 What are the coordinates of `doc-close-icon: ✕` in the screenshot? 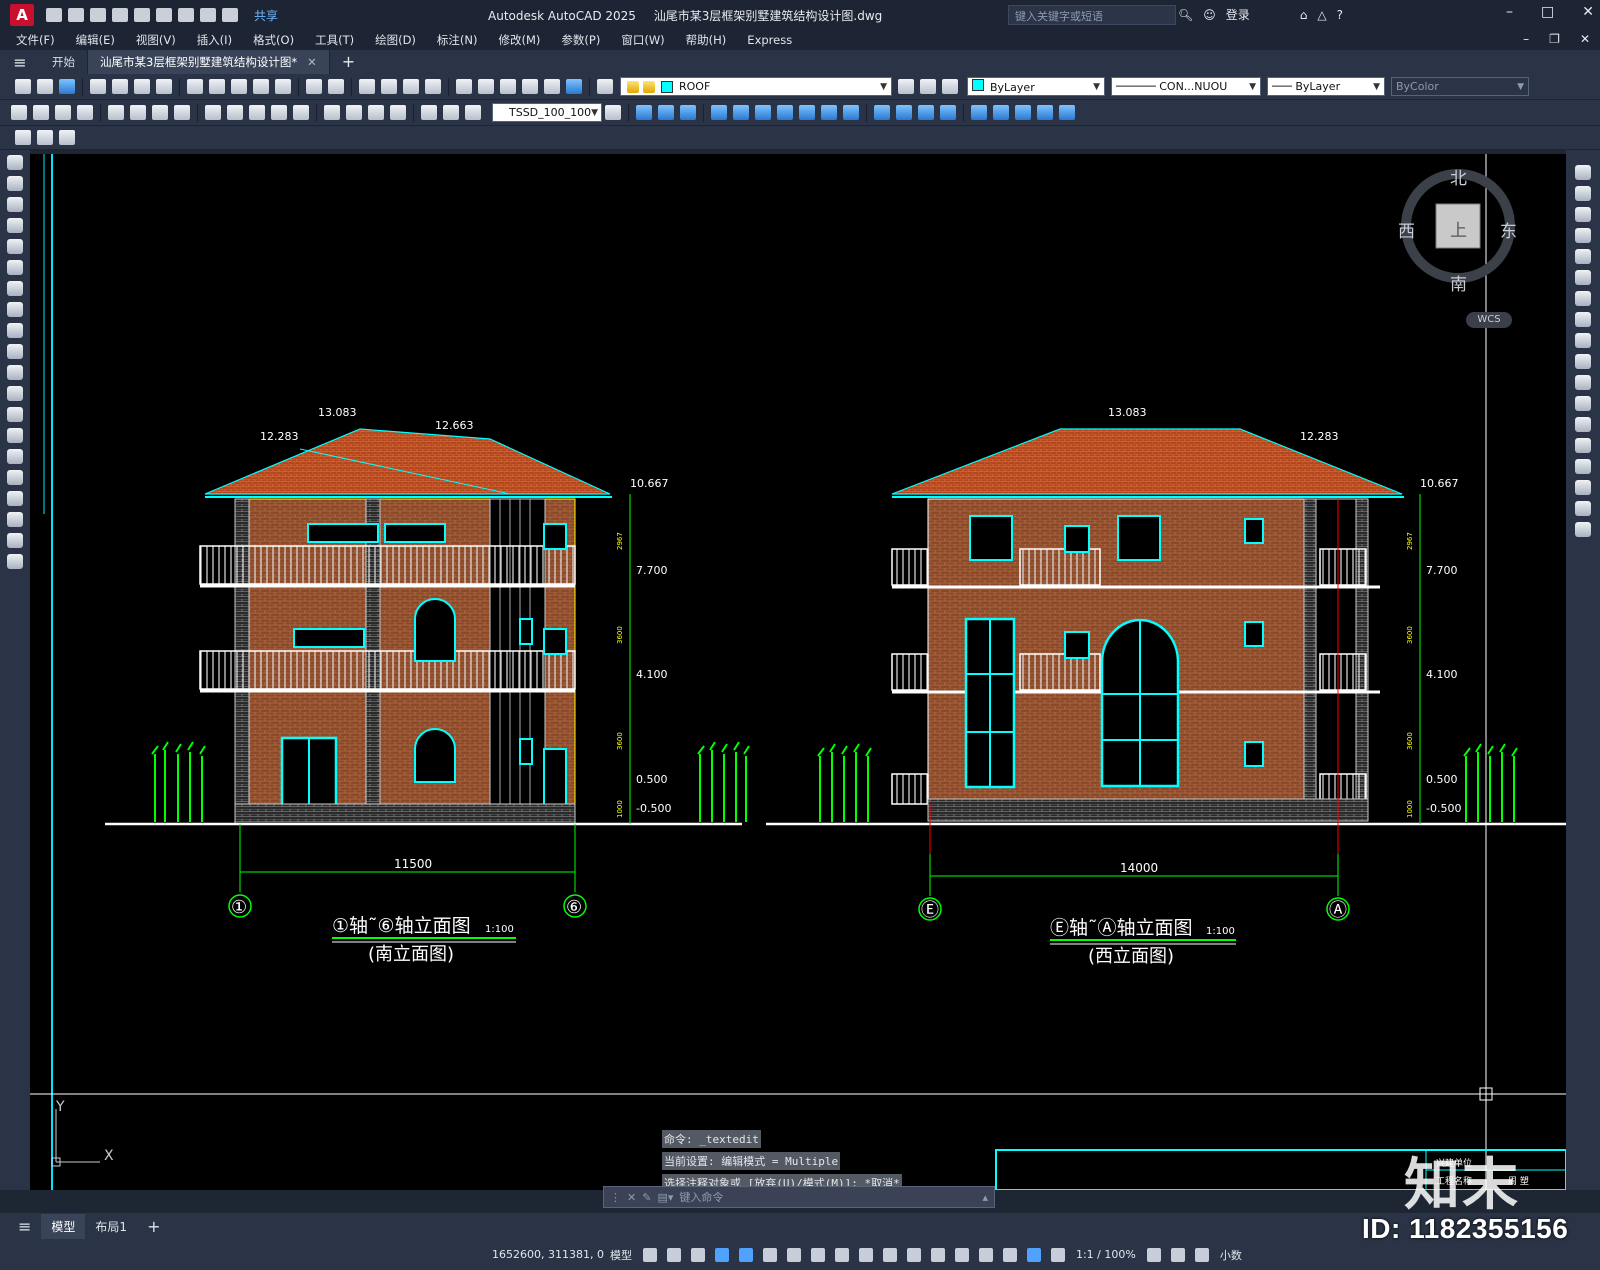 It's located at (1585, 39).